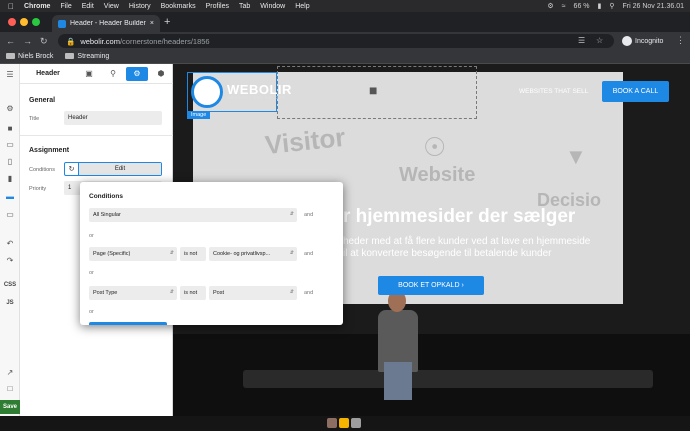  What do you see at coordinates (42, 100) in the screenshot?
I see `general-heading: General` at bounding box center [42, 100].